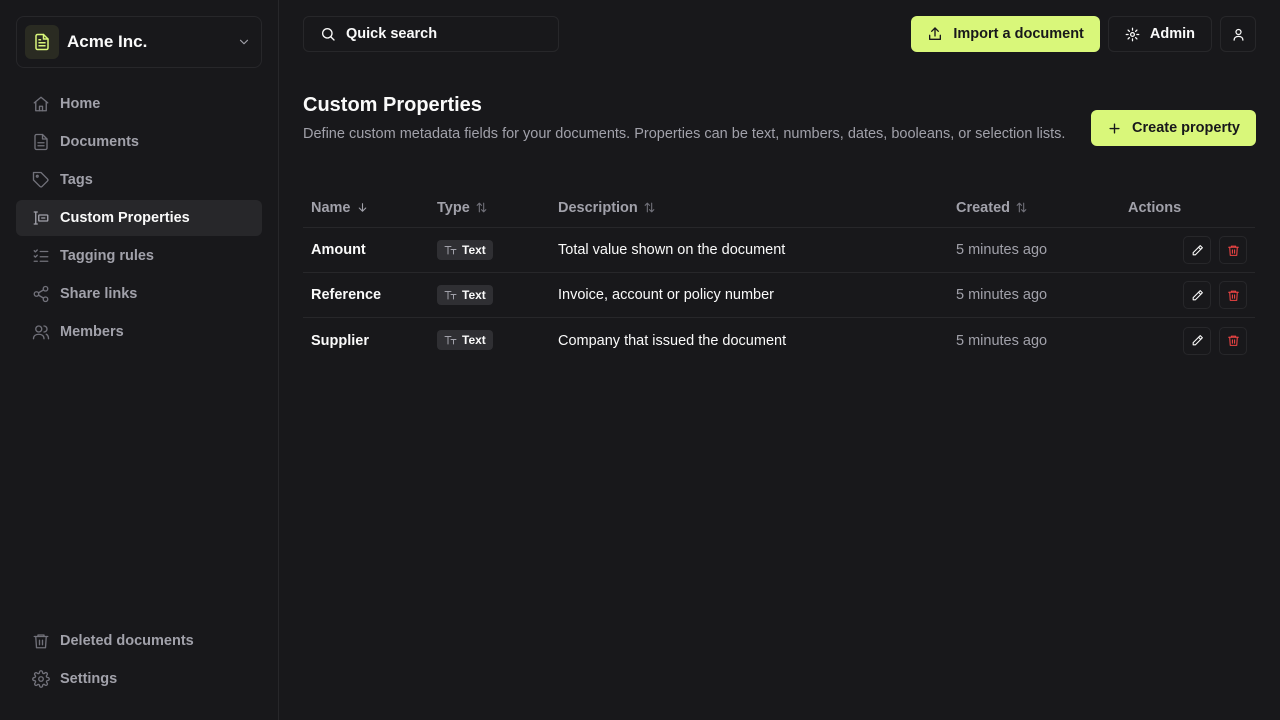 The width and height of the screenshot is (1280, 720). Describe the element at coordinates (666, 295) in the screenshot. I see `property-description: Invoice, account or policy number` at that location.